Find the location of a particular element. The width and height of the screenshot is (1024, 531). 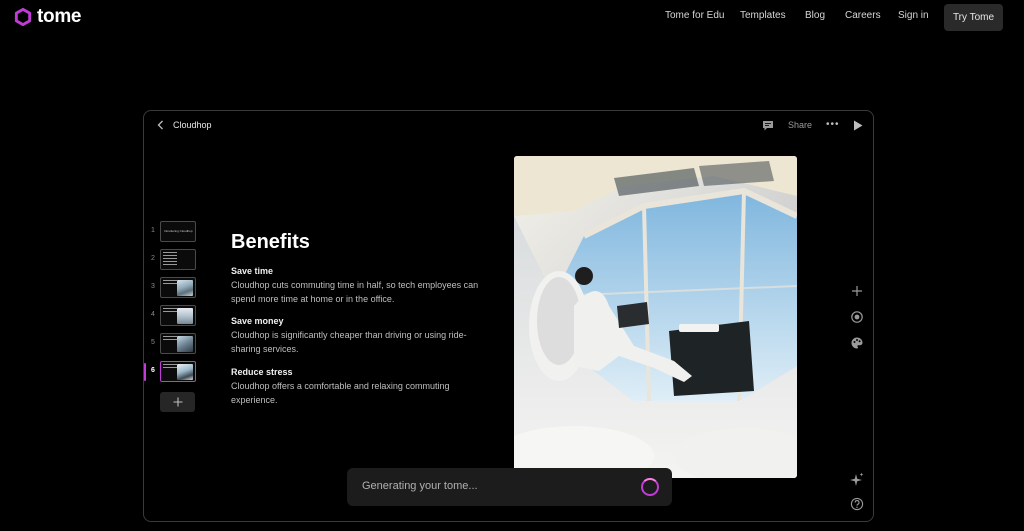

play-icon is located at coordinates (858, 125).